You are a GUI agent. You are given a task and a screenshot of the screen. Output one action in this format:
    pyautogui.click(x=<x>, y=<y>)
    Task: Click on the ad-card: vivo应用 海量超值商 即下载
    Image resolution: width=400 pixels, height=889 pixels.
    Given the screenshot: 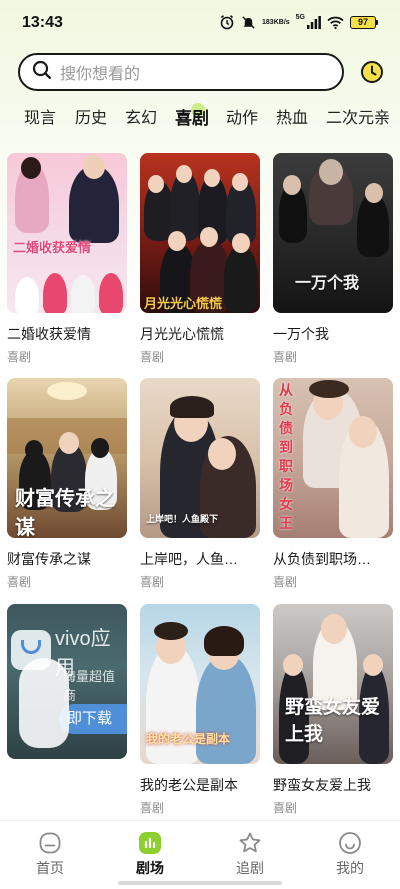 What is the action you would take?
    pyautogui.click(x=67, y=689)
    